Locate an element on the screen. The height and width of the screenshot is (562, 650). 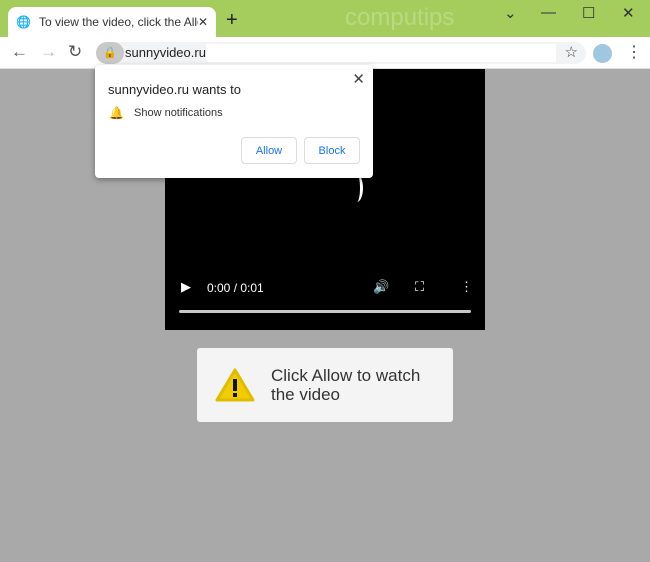
address-bar: 🔒 sunnyvideo.ru/ ☆ is located at coordinates (341, 53).